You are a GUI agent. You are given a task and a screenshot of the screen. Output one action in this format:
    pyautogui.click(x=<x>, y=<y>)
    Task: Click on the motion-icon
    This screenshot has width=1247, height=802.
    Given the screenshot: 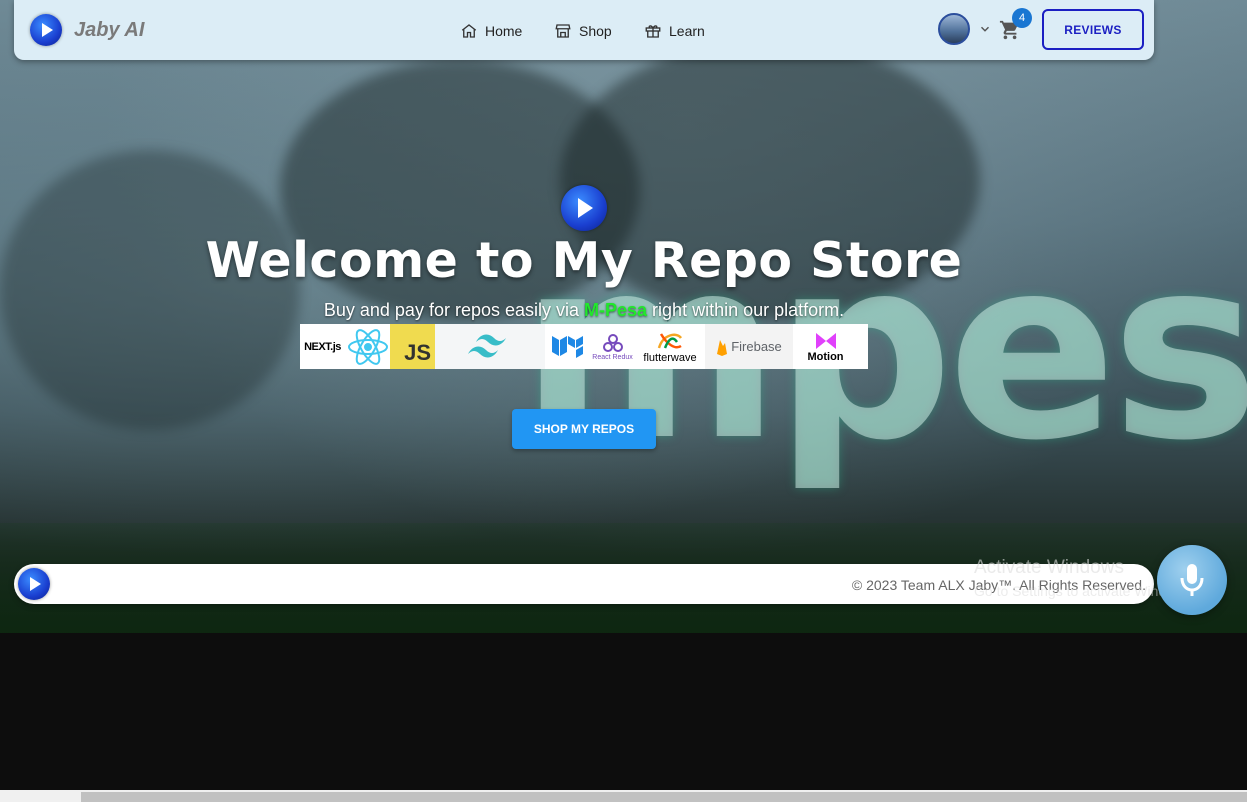 What is the action you would take?
    pyautogui.click(x=825, y=340)
    